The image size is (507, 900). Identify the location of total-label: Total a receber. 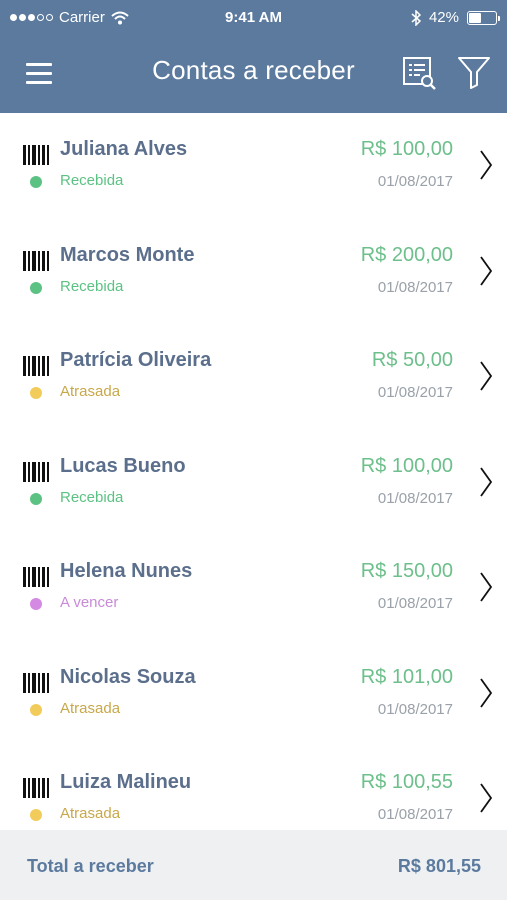
(90, 866).